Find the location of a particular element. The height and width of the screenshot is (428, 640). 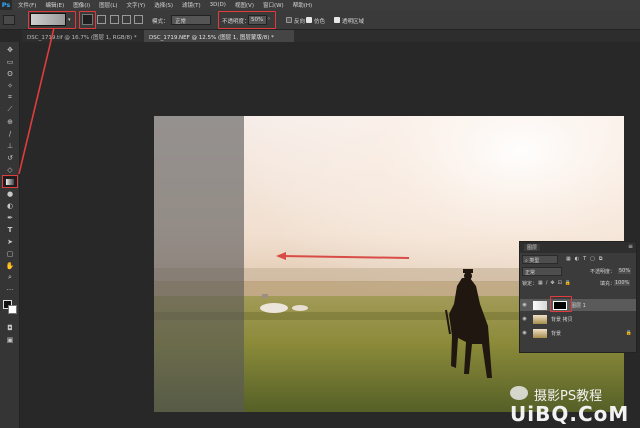

reverse-label: 反向 is located at coordinates (300, 22).